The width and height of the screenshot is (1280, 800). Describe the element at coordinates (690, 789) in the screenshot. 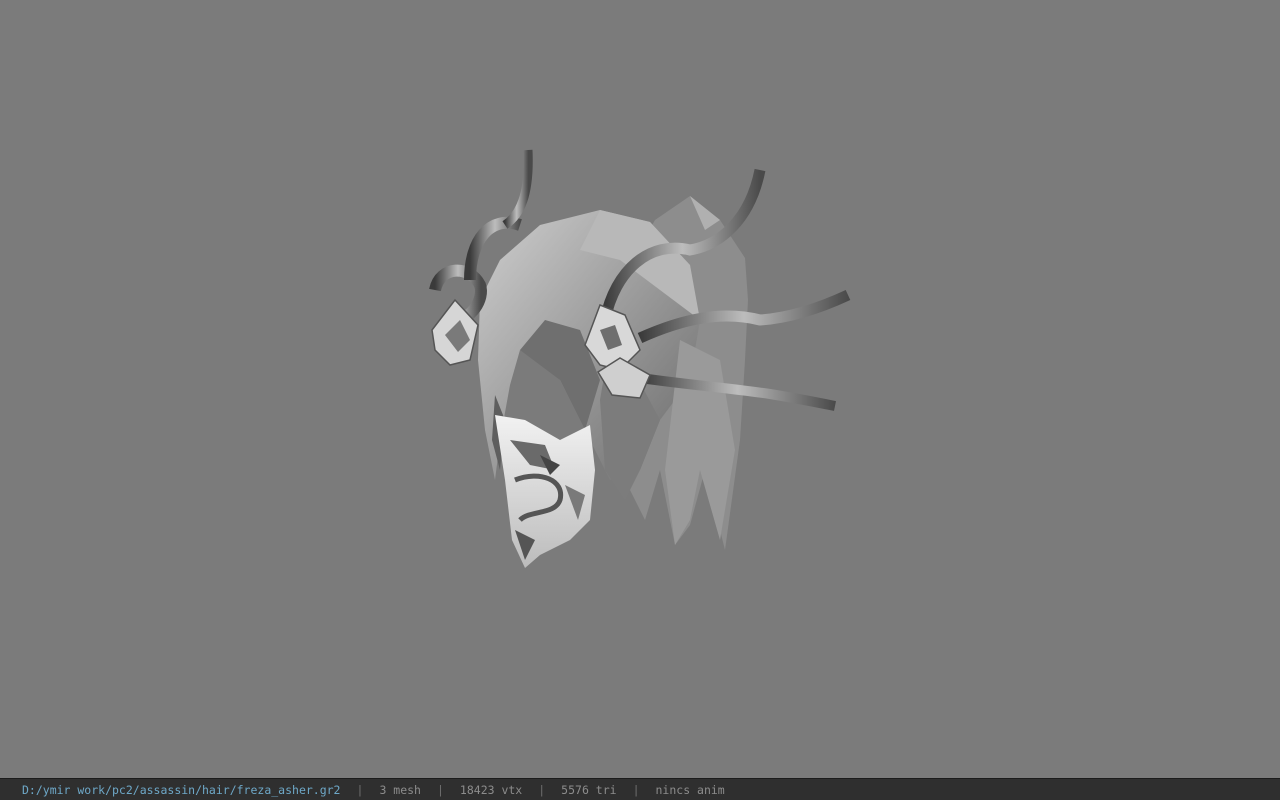

I see `status-animation: nincs anim` at that location.